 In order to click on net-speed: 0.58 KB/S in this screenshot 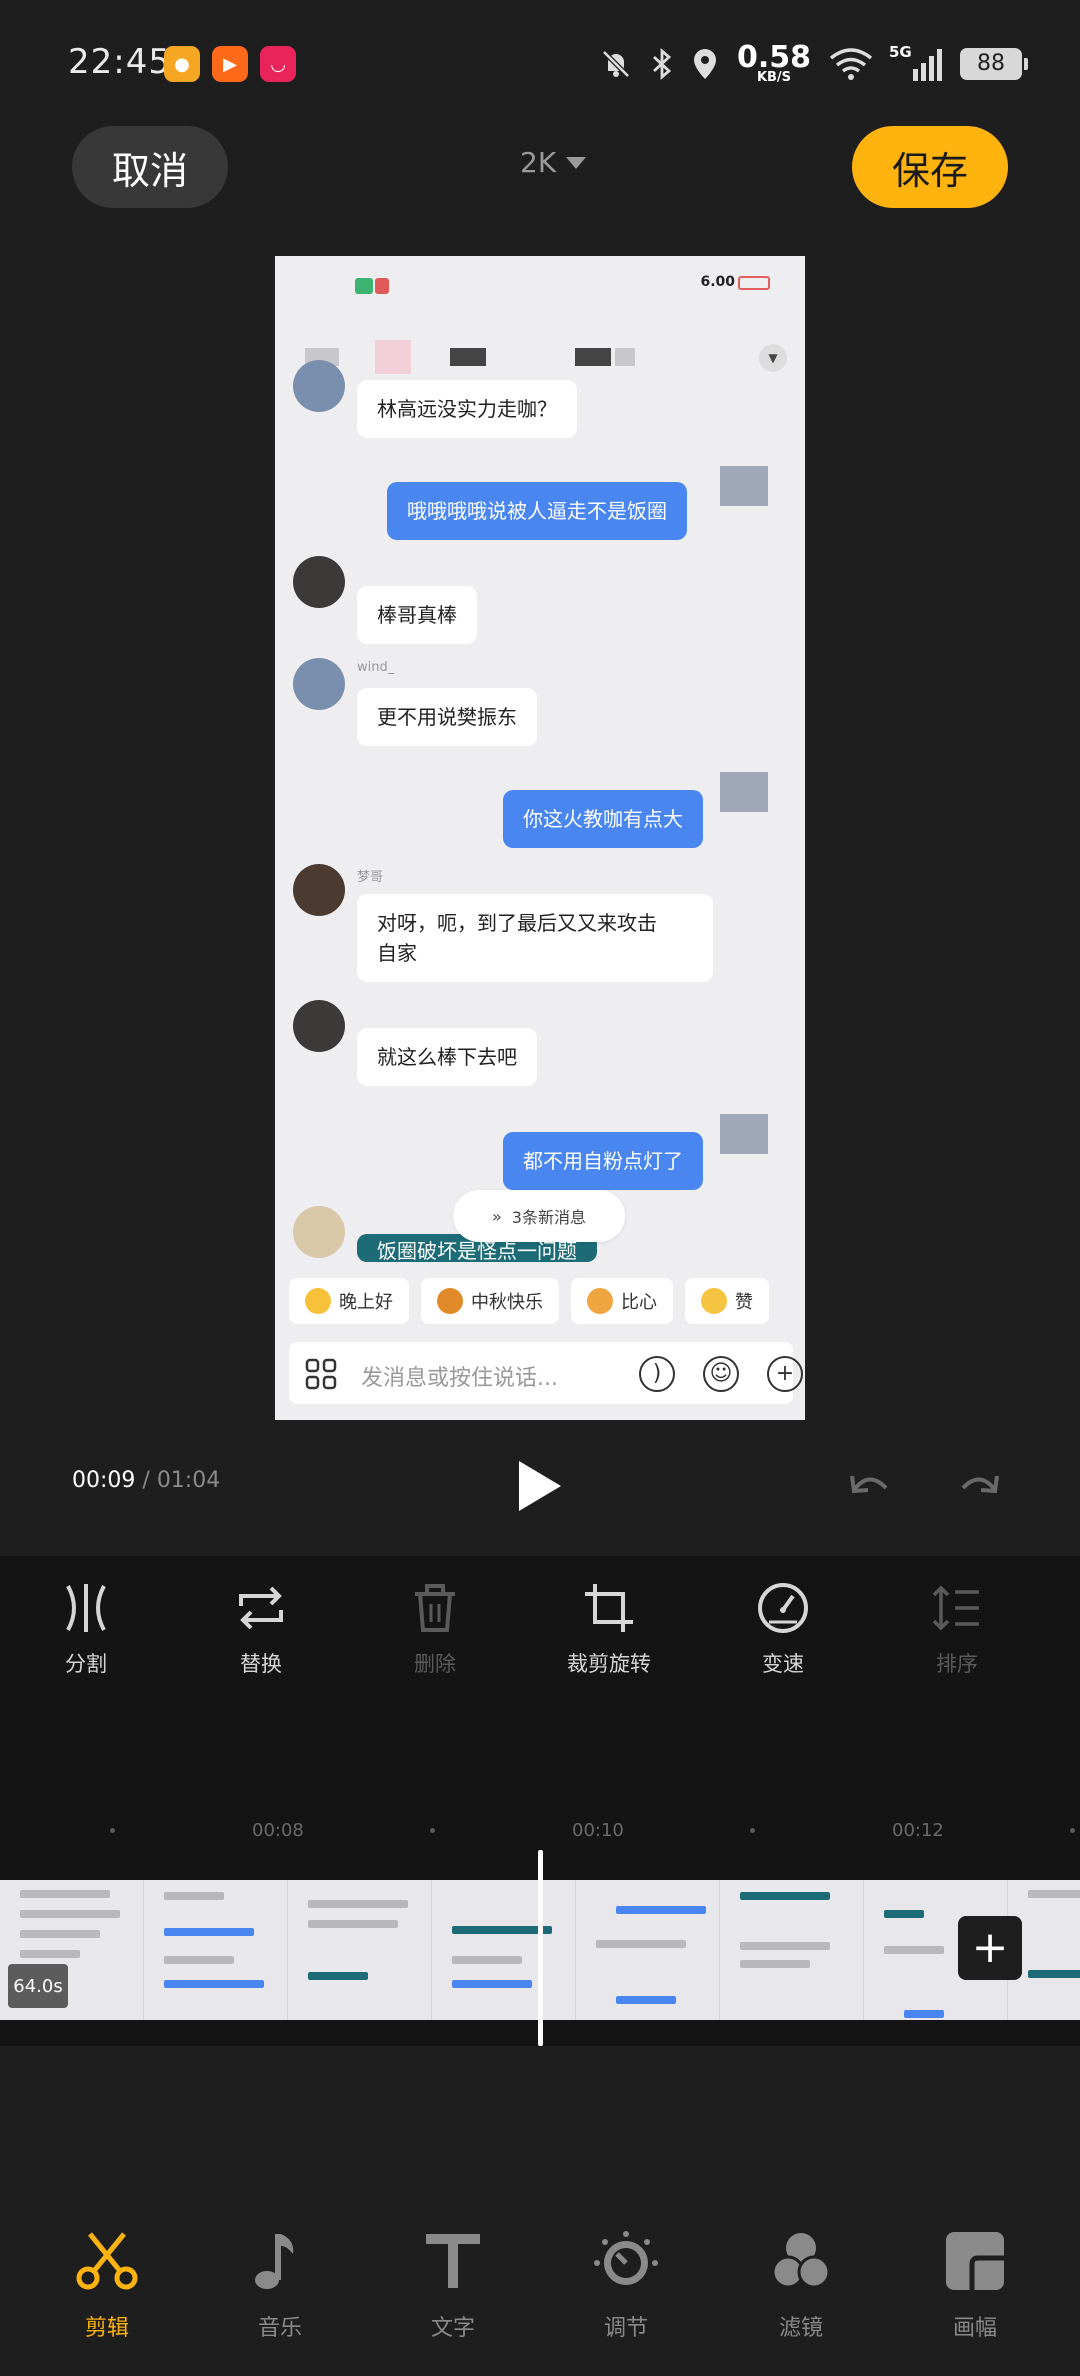, I will do `click(773, 62)`.